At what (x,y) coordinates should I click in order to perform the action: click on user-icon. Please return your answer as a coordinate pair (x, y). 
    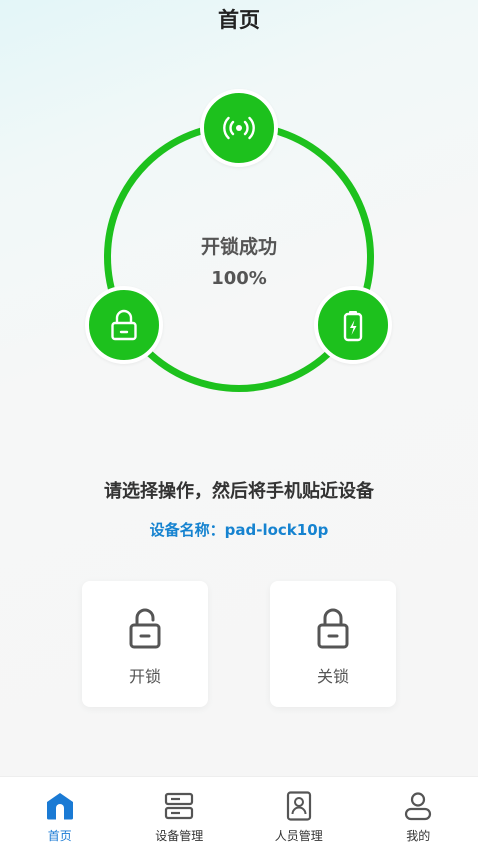
    Looking at the image, I should click on (418, 806).